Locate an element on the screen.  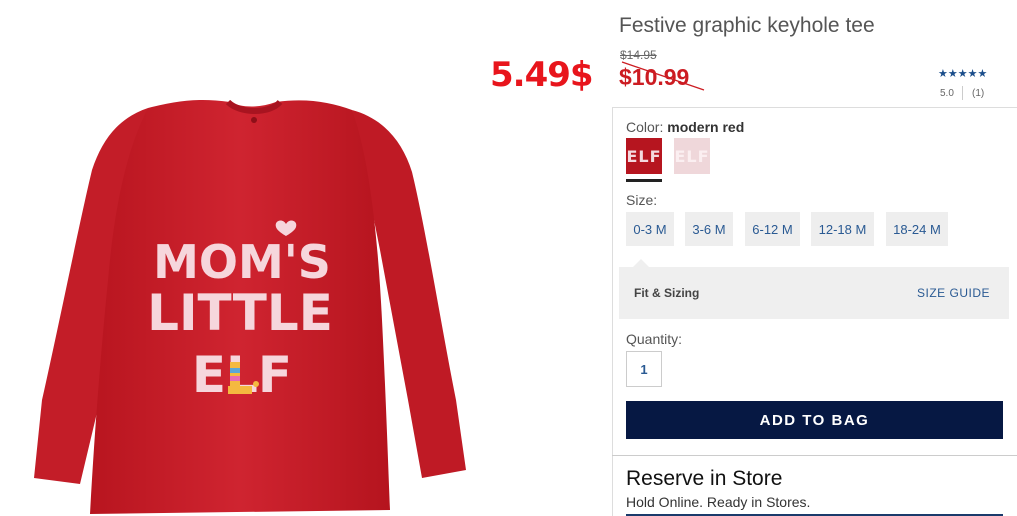
size-option-3-6m: 3-6 M is located at coordinates (709, 229).